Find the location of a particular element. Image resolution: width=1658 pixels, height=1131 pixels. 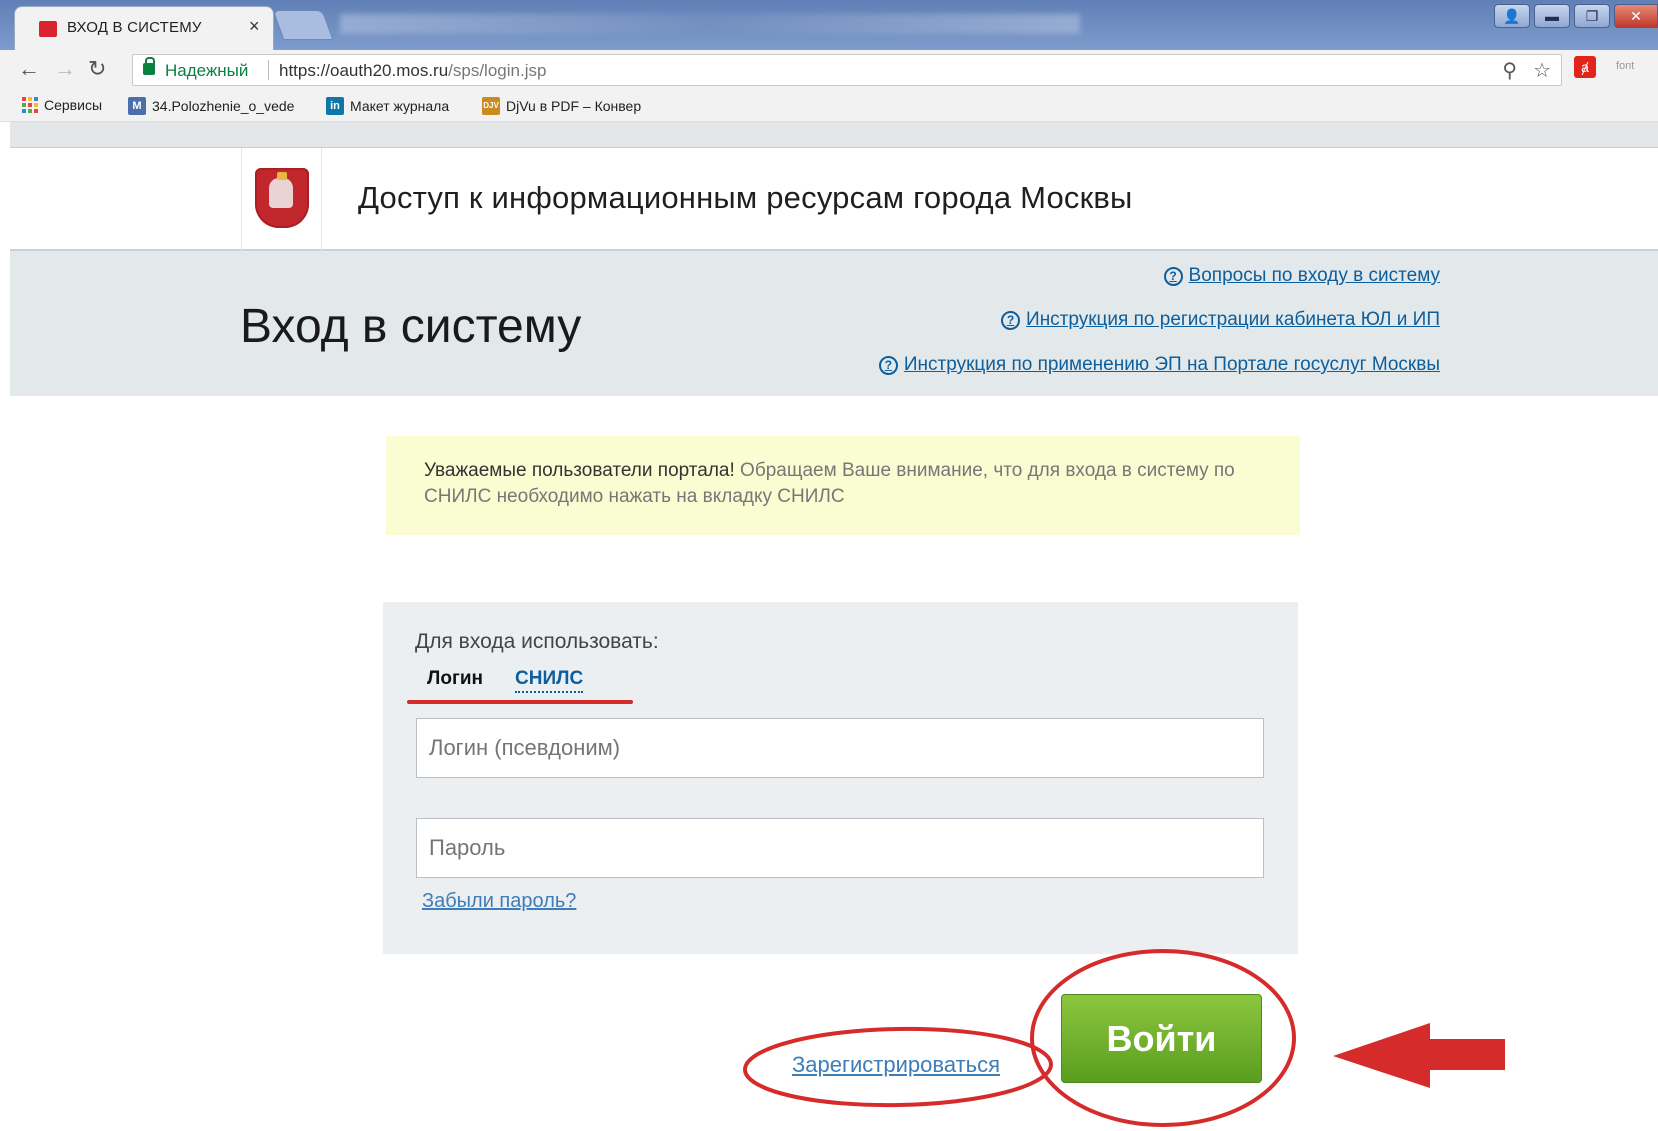

help-link-label: Вопросы по входу в систему is located at coordinates (1314, 275).